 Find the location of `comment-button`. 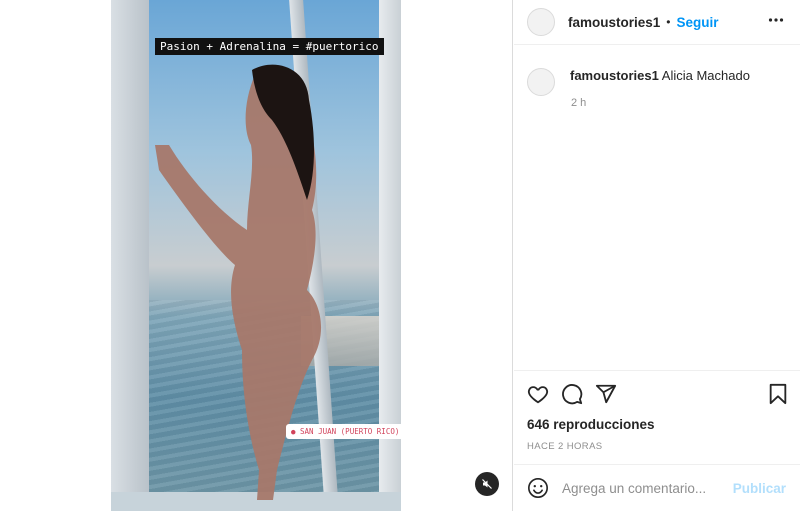

comment-button is located at coordinates (572, 396).